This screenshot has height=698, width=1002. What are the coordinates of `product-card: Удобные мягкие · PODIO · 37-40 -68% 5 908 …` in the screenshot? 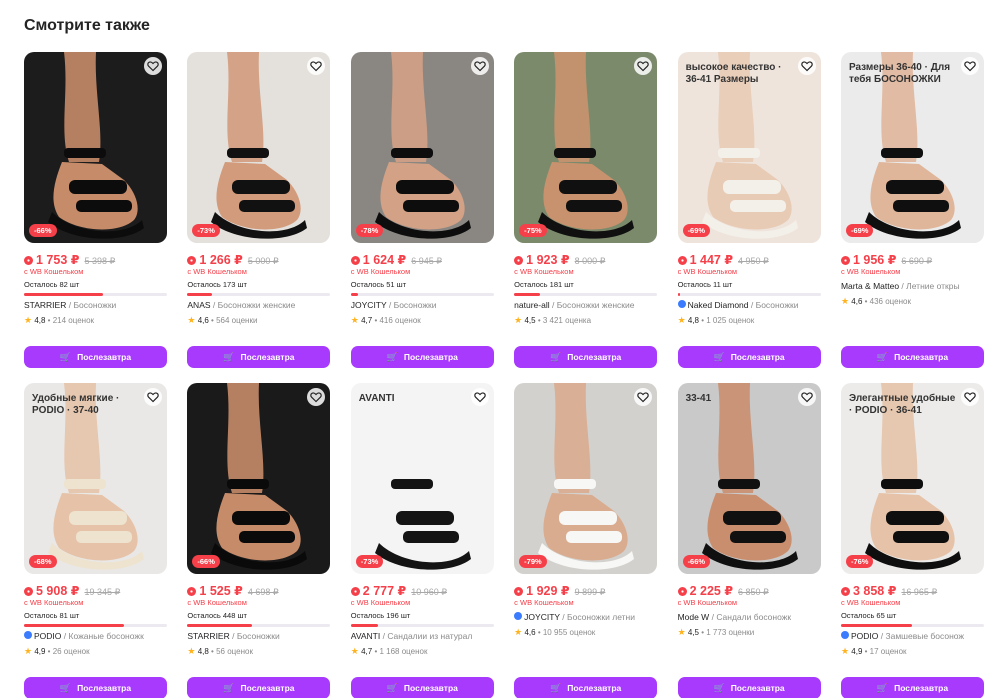 It's located at (95, 540).